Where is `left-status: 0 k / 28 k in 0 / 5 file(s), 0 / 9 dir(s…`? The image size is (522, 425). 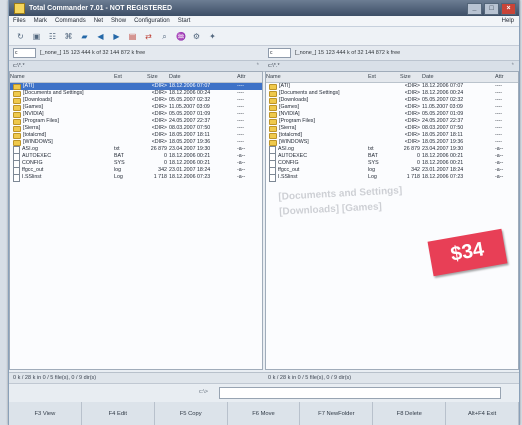
left-status: 0 k / 28 k in 0 / 5 file(s), 0 / 9 dir(s… is located at coordinates (55, 378).